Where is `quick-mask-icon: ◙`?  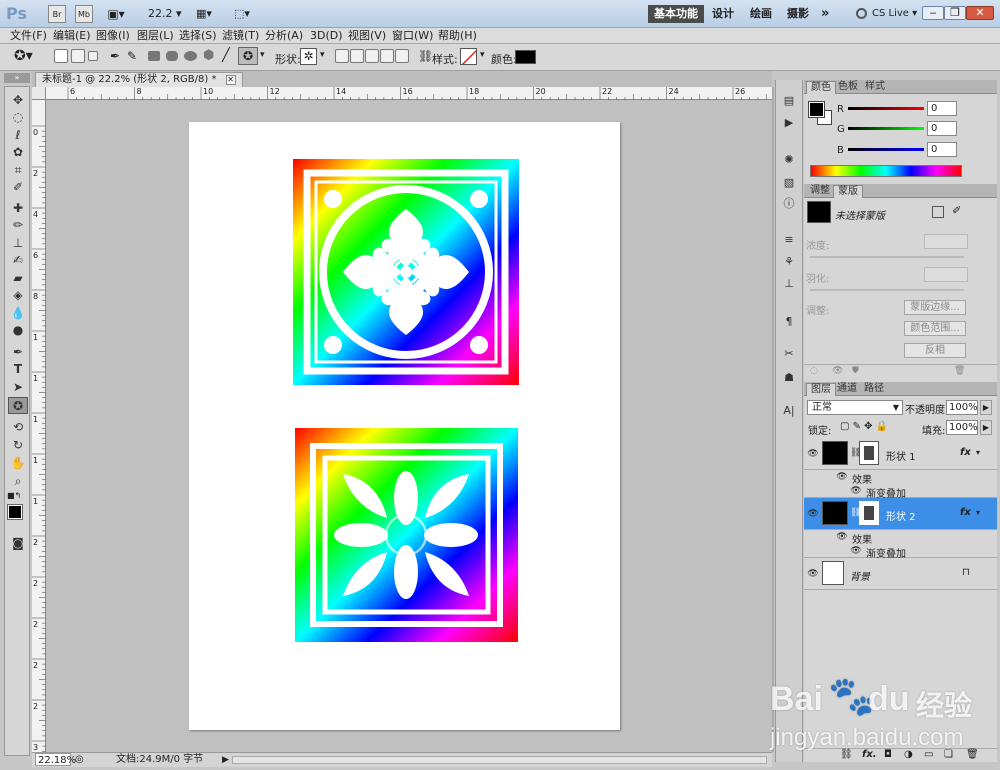 quick-mask-icon: ◙ is located at coordinates (18, 543).